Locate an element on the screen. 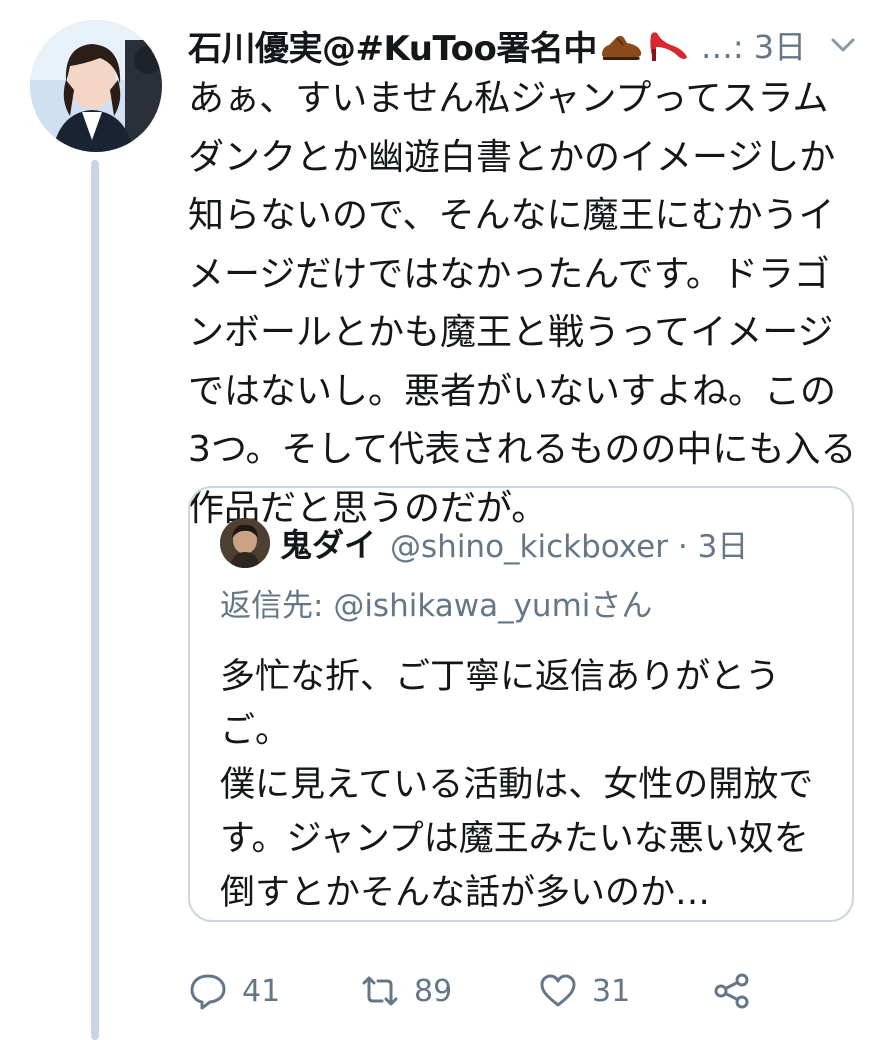  chevron-down-icon is located at coordinates (843, 45).